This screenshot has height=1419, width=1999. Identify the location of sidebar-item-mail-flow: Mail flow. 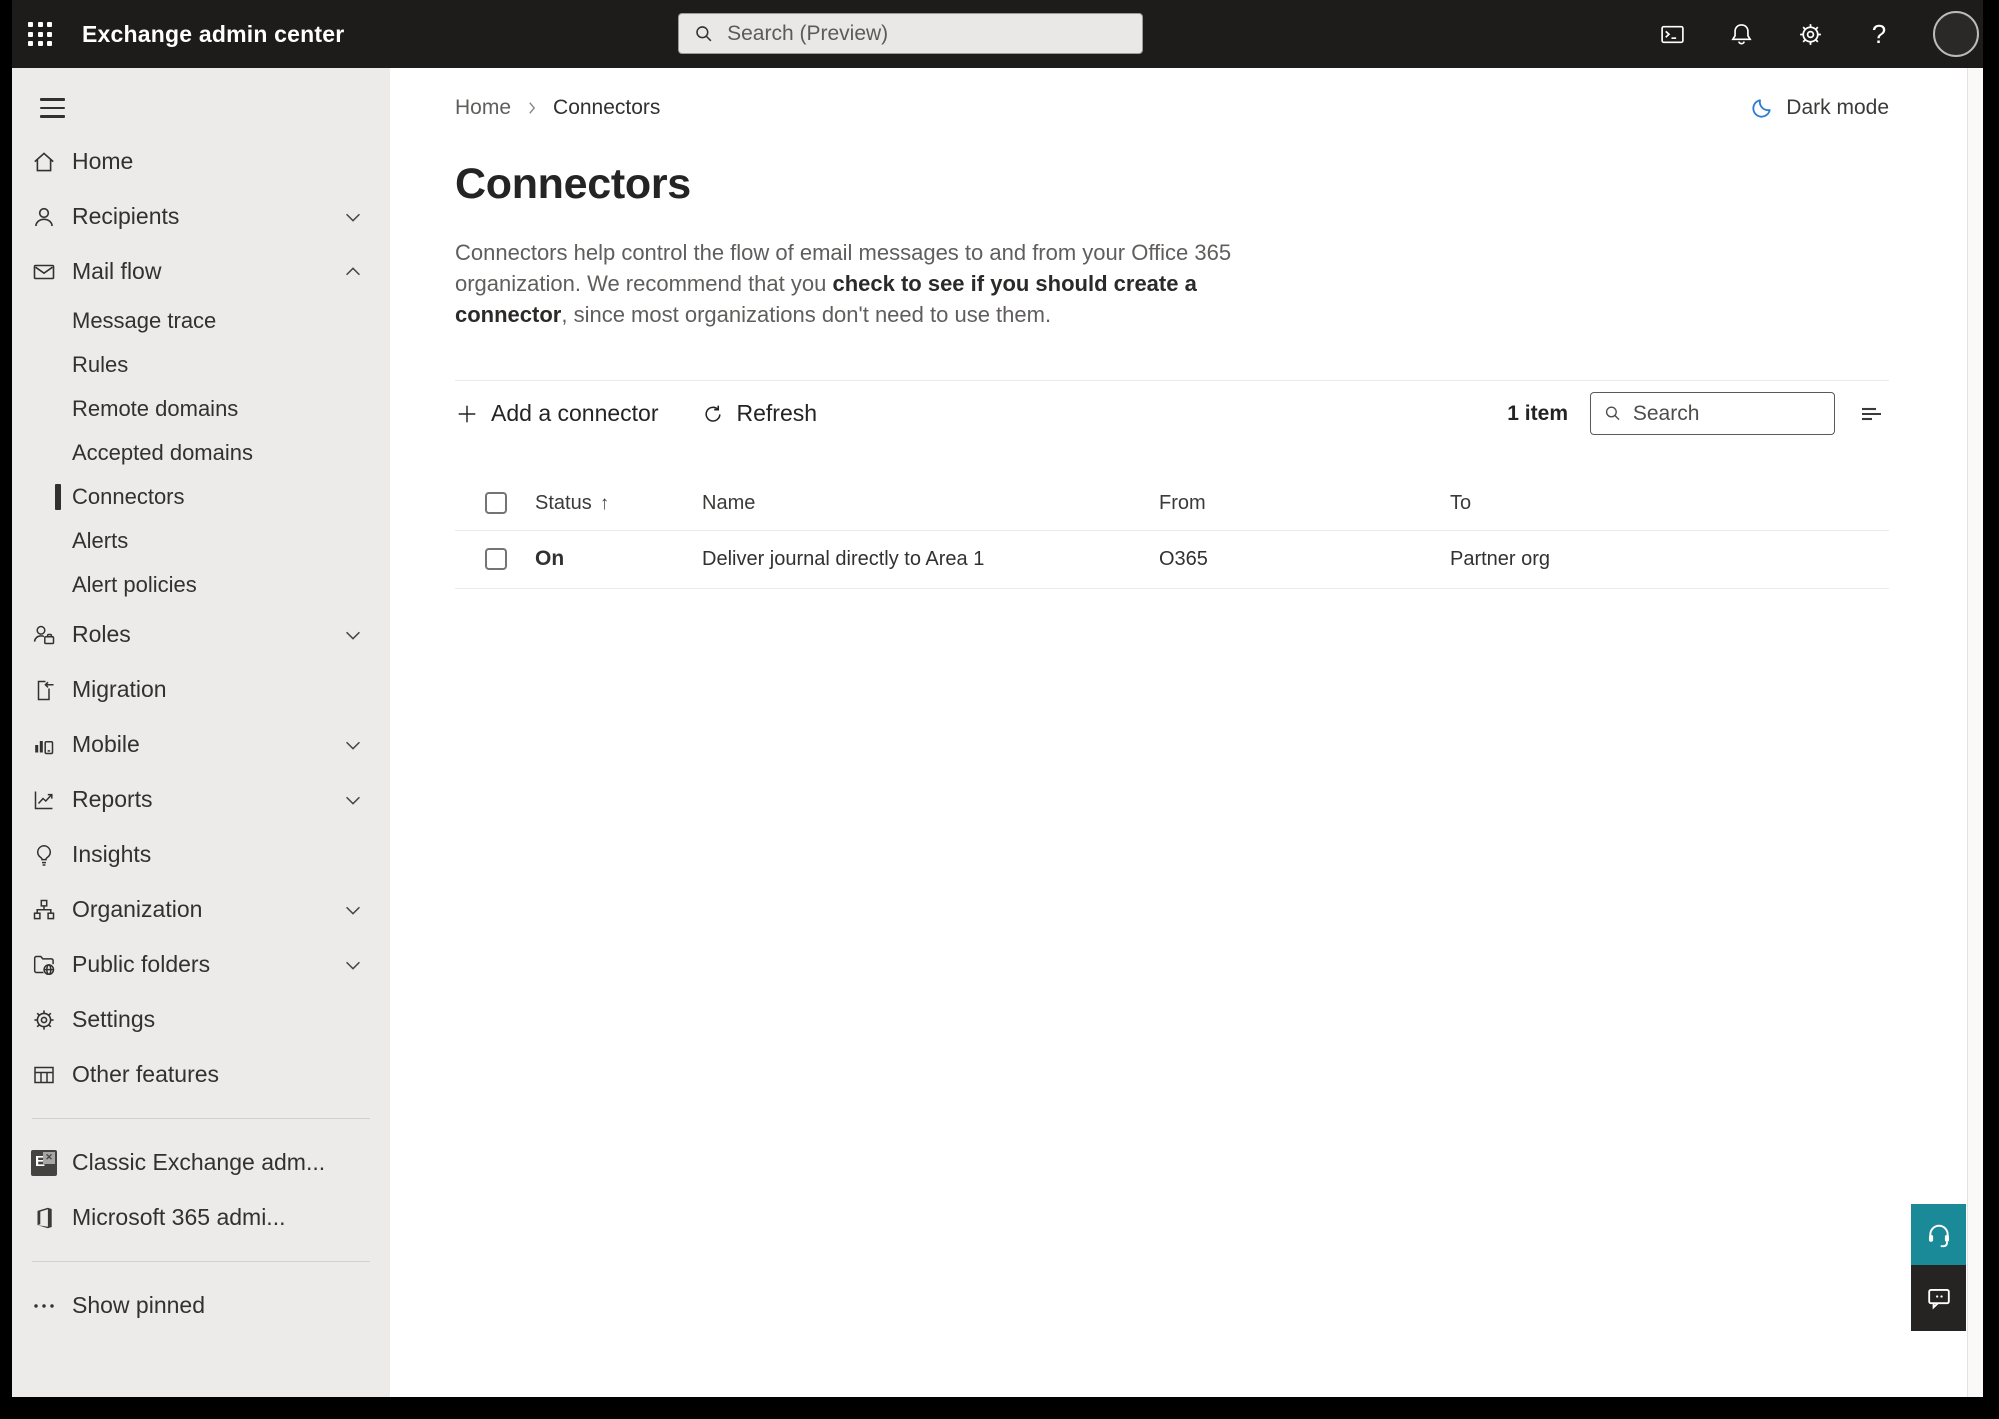
(201, 271).